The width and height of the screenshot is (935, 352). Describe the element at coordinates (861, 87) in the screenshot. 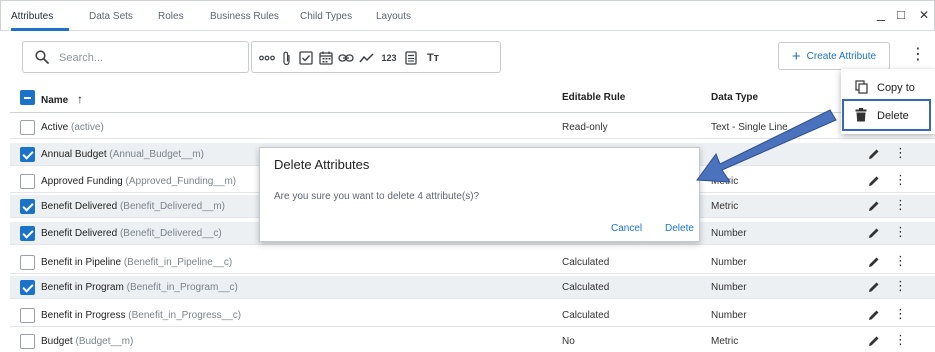

I see `copy-icon` at that location.